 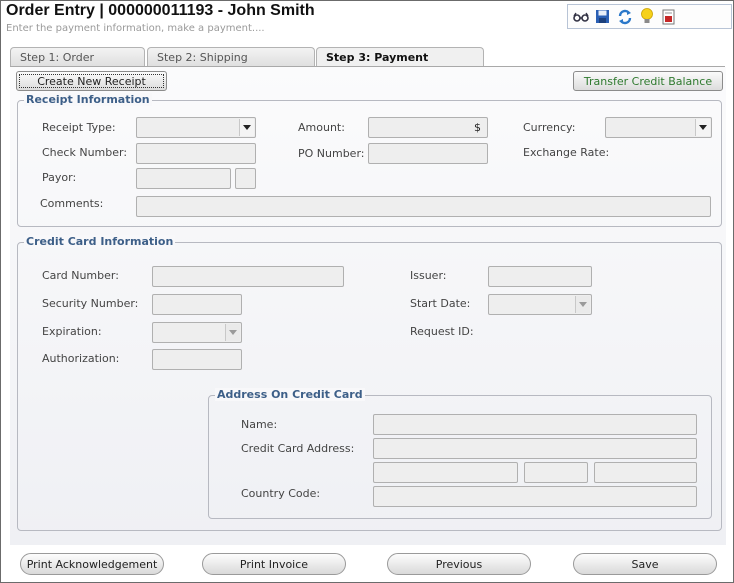 I want to click on tab-payment-information: Step 3: Payment Information, so click(x=400, y=62).